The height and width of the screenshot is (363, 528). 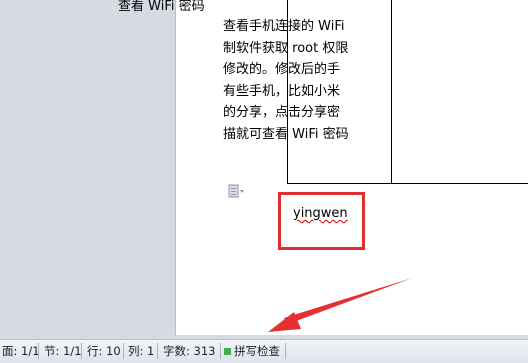 What do you see at coordinates (282, 112) in the screenshot?
I see `table-right-line: 的分享，点击分享密` at bounding box center [282, 112].